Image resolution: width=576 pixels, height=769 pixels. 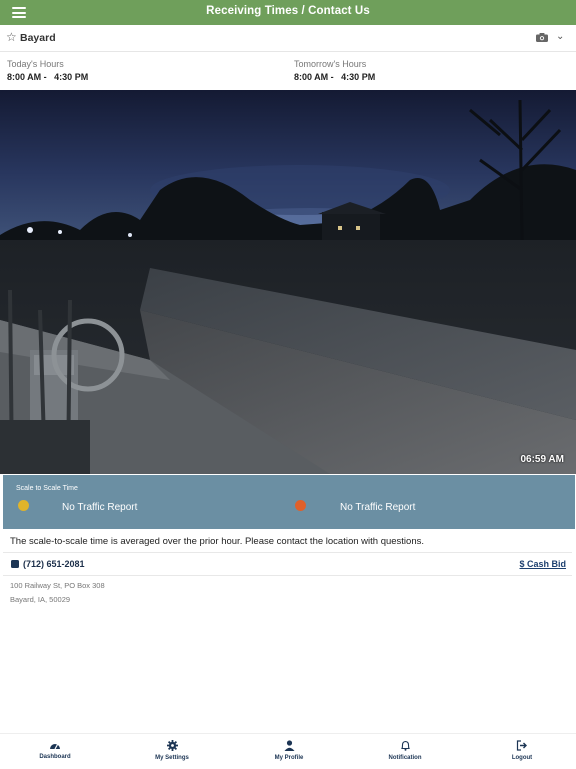 I want to click on nav-my-profile: My Profile, so click(x=289, y=750).